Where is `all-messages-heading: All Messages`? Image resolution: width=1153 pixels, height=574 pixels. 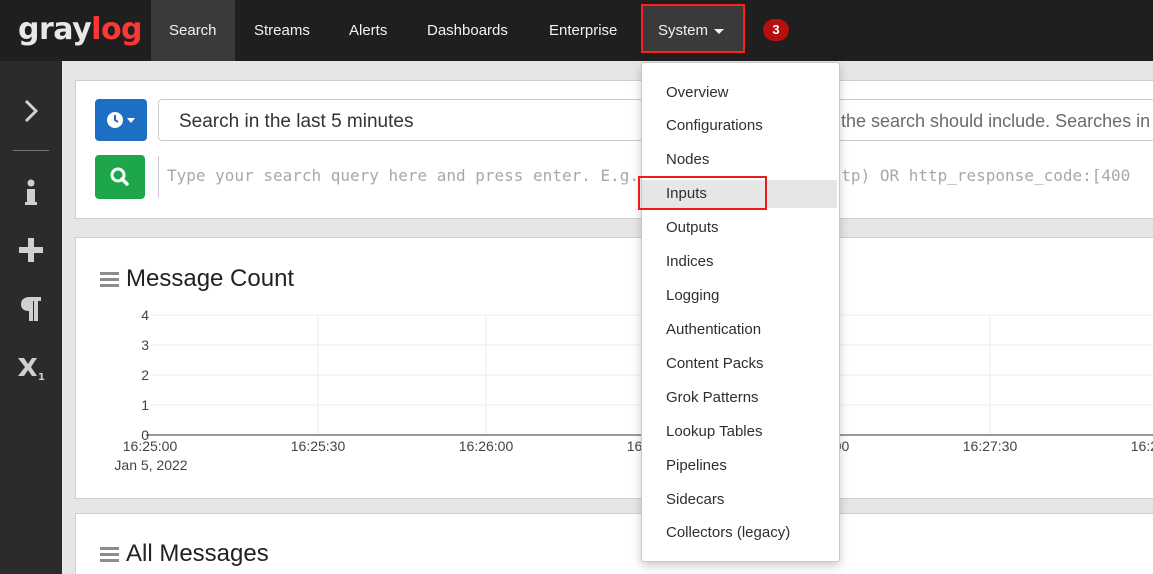 all-messages-heading: All Messages is located at coordinates (184, 554).